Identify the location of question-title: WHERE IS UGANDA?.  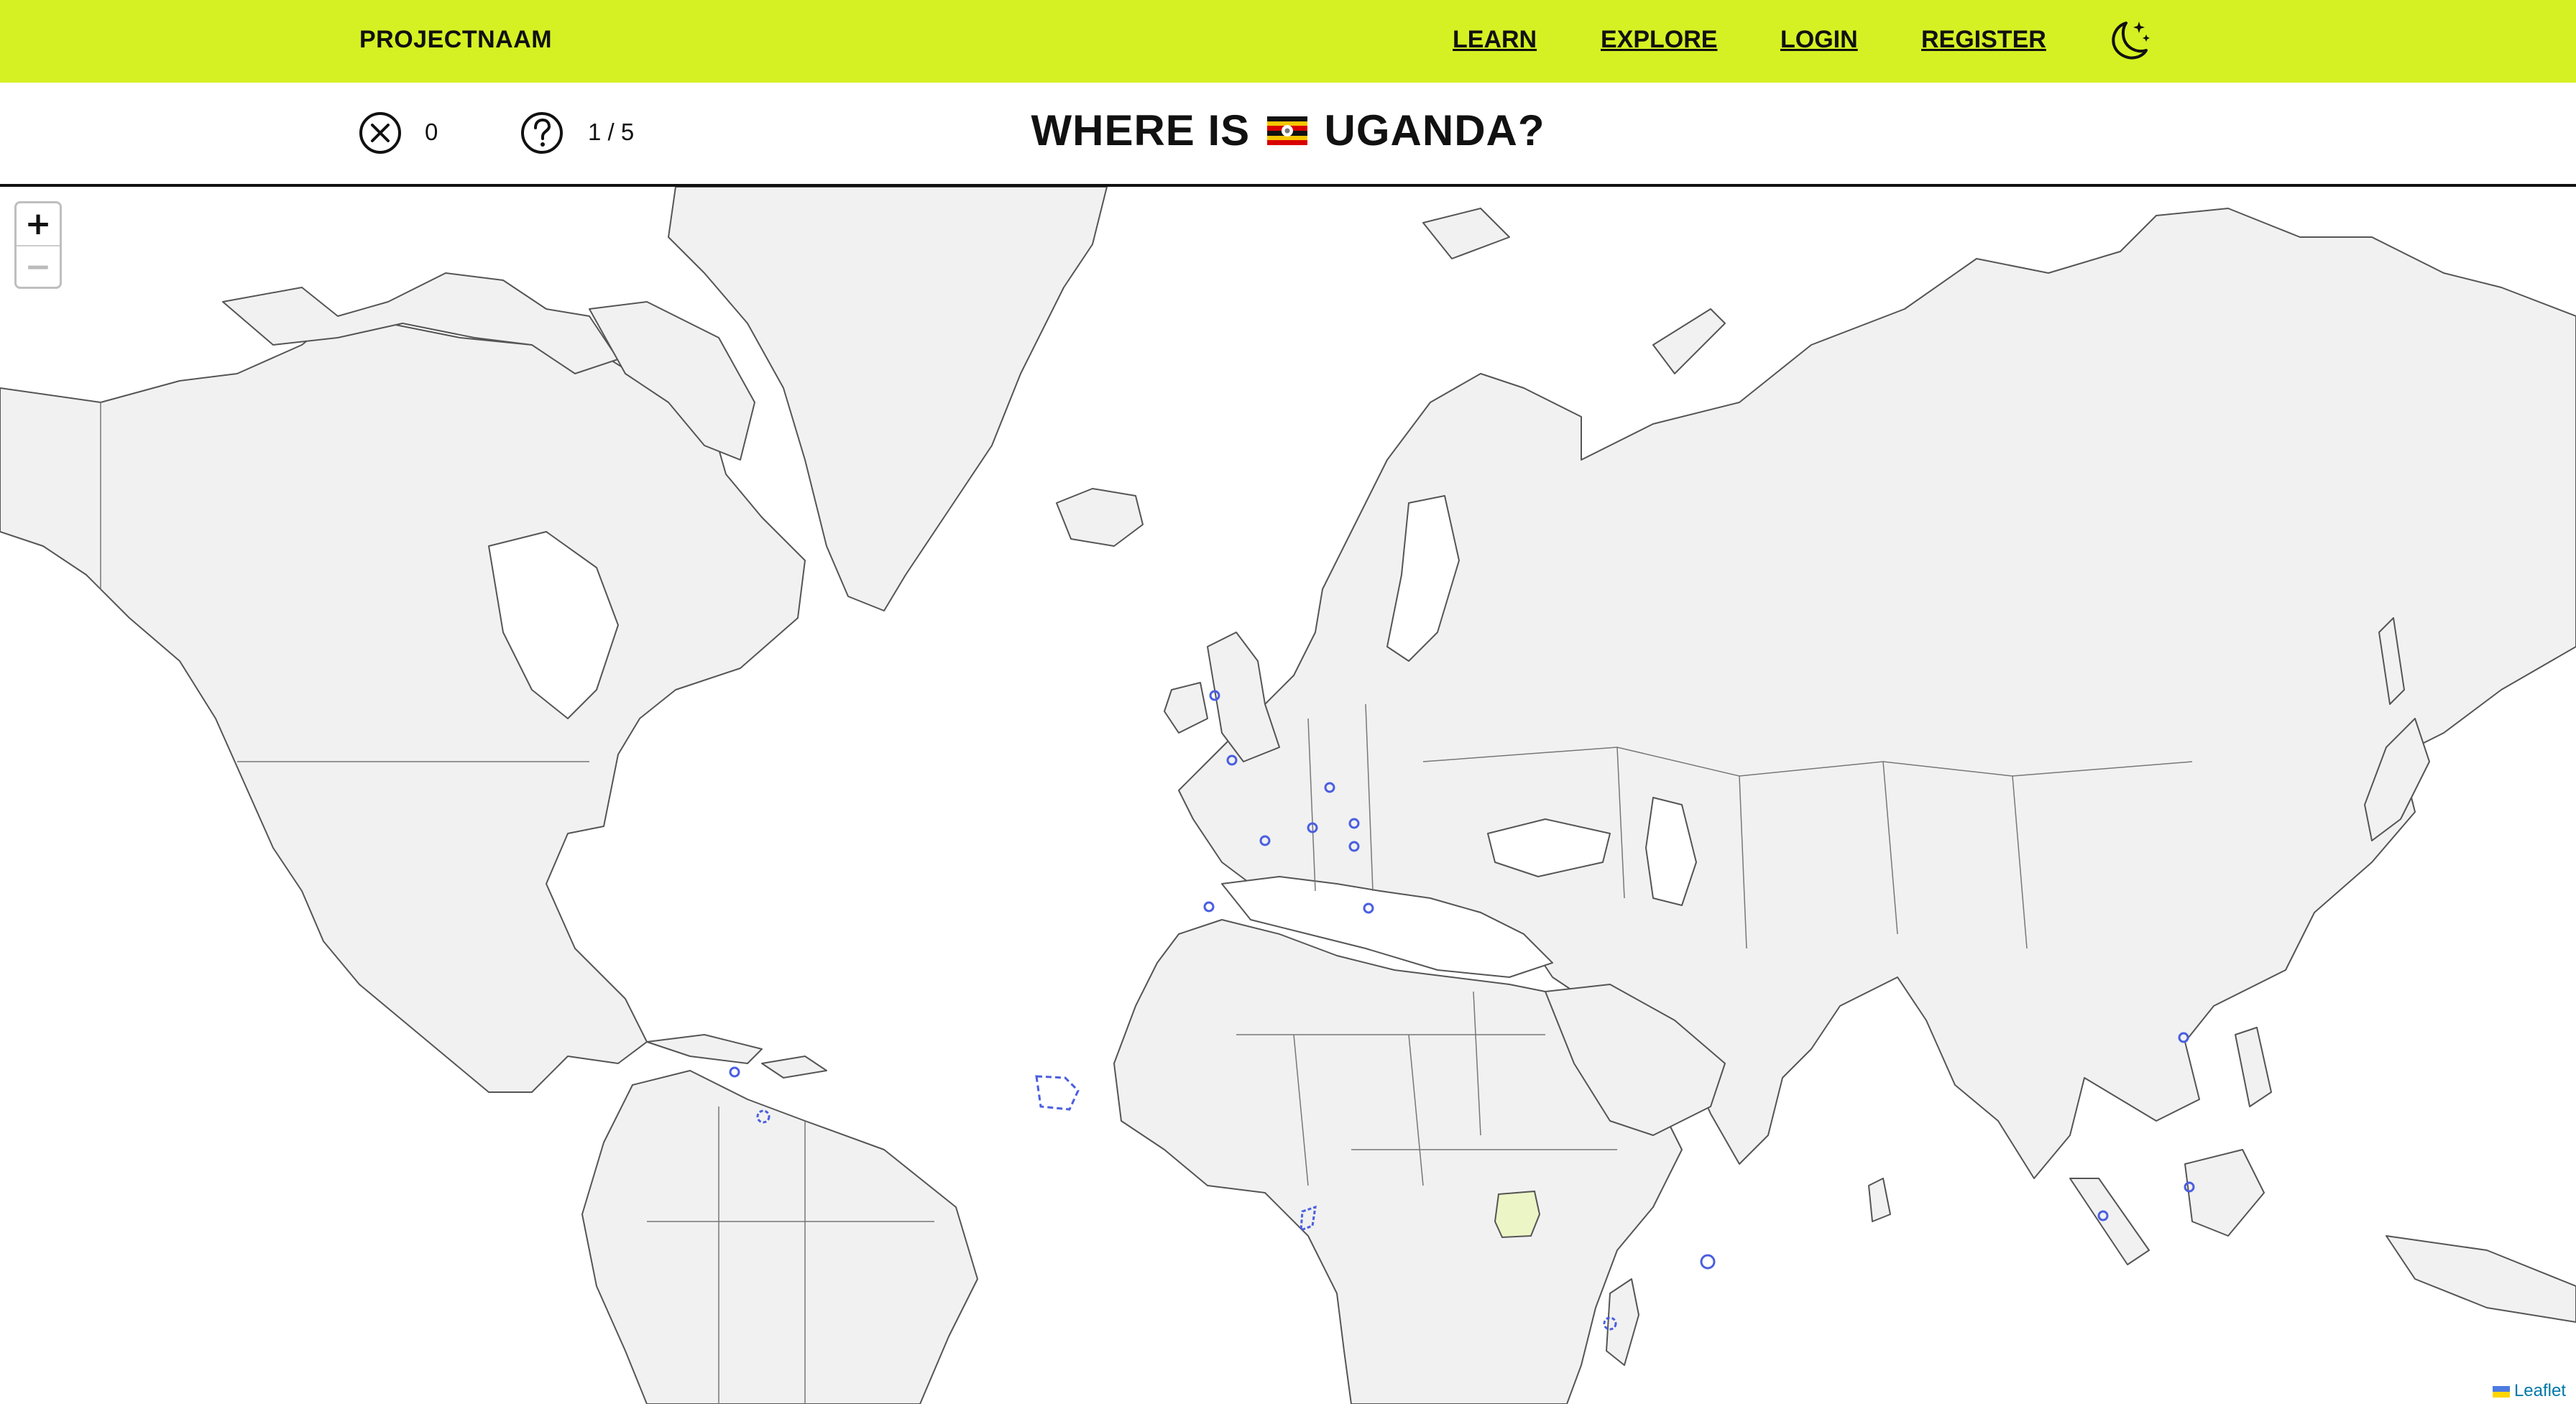
(1288, 130).